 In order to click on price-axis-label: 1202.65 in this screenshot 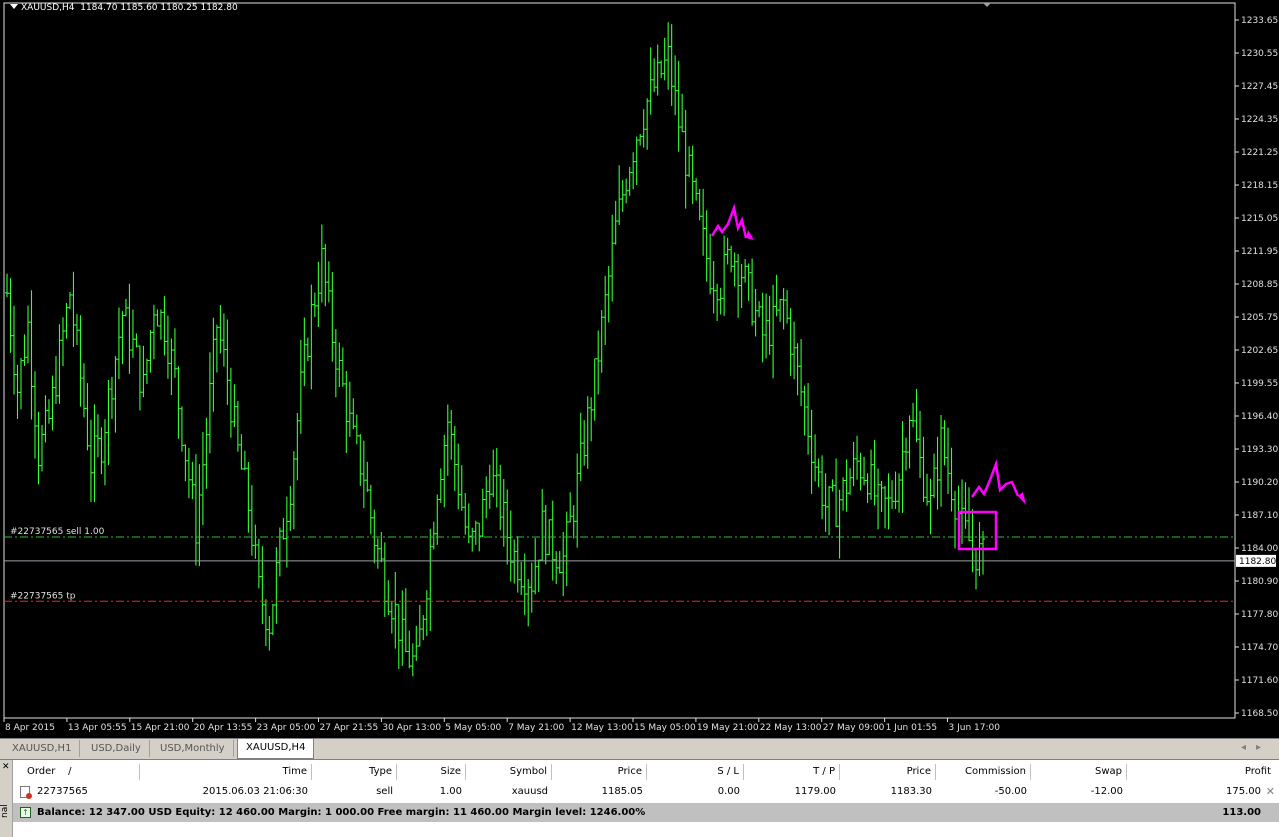, I will do `click(1259, 351)`.